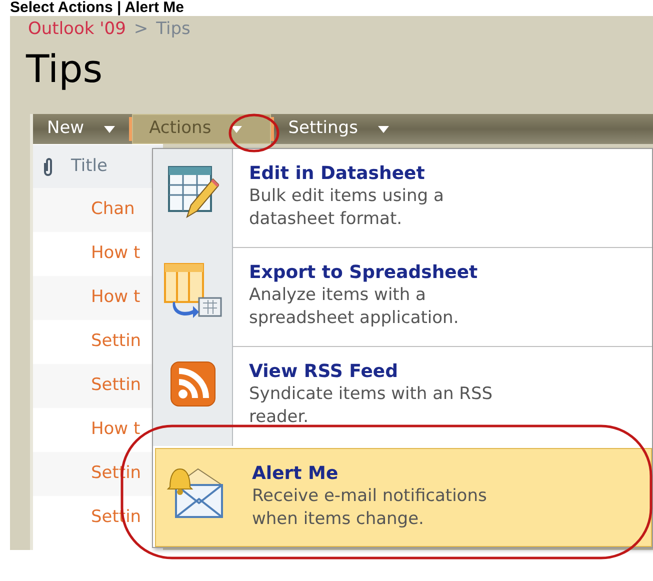 The height and width of the screenshot is (581, 653). What do you see at coordinates (202, 129) in the screenshot?
I see `toolbar-menu-button: Actions` at bounding box center [202, 129].